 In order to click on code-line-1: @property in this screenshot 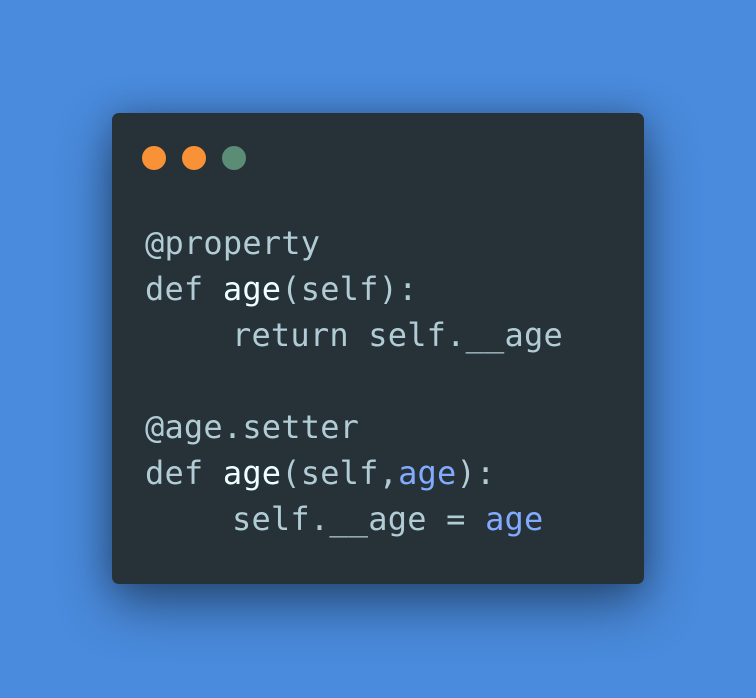, I will do `click(354, 243)`.